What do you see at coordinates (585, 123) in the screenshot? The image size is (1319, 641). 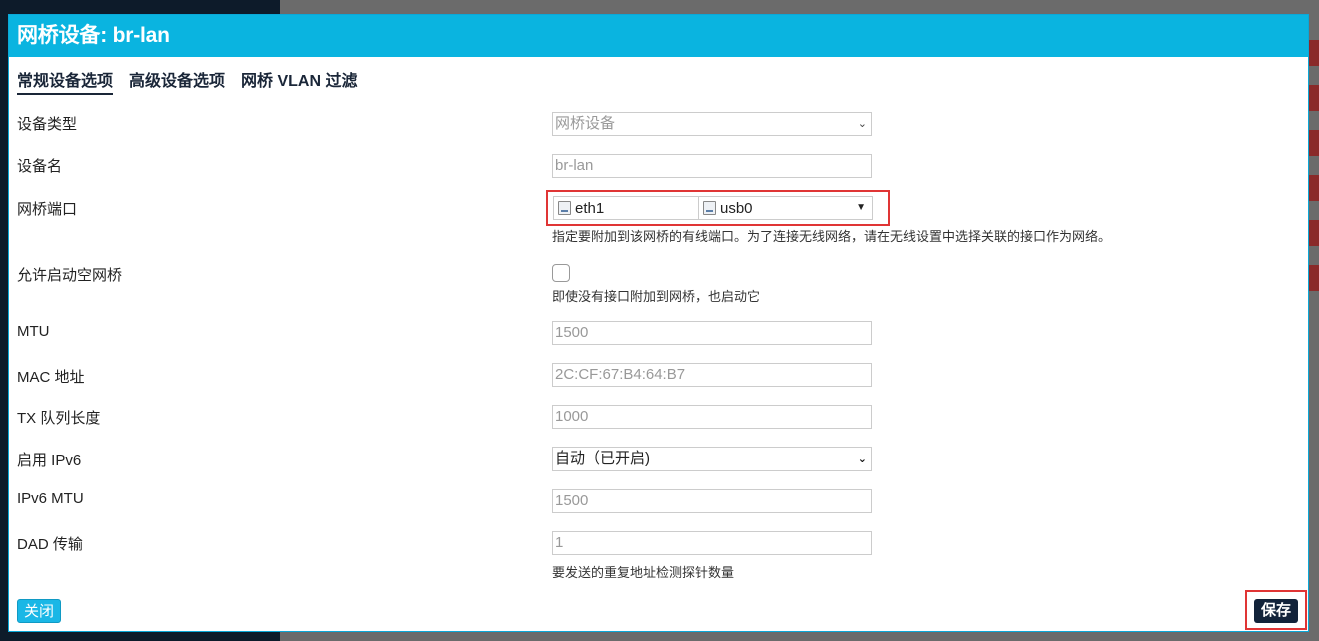 I see `device-type-value: 网桥设备` at bounding box center [585, 123].